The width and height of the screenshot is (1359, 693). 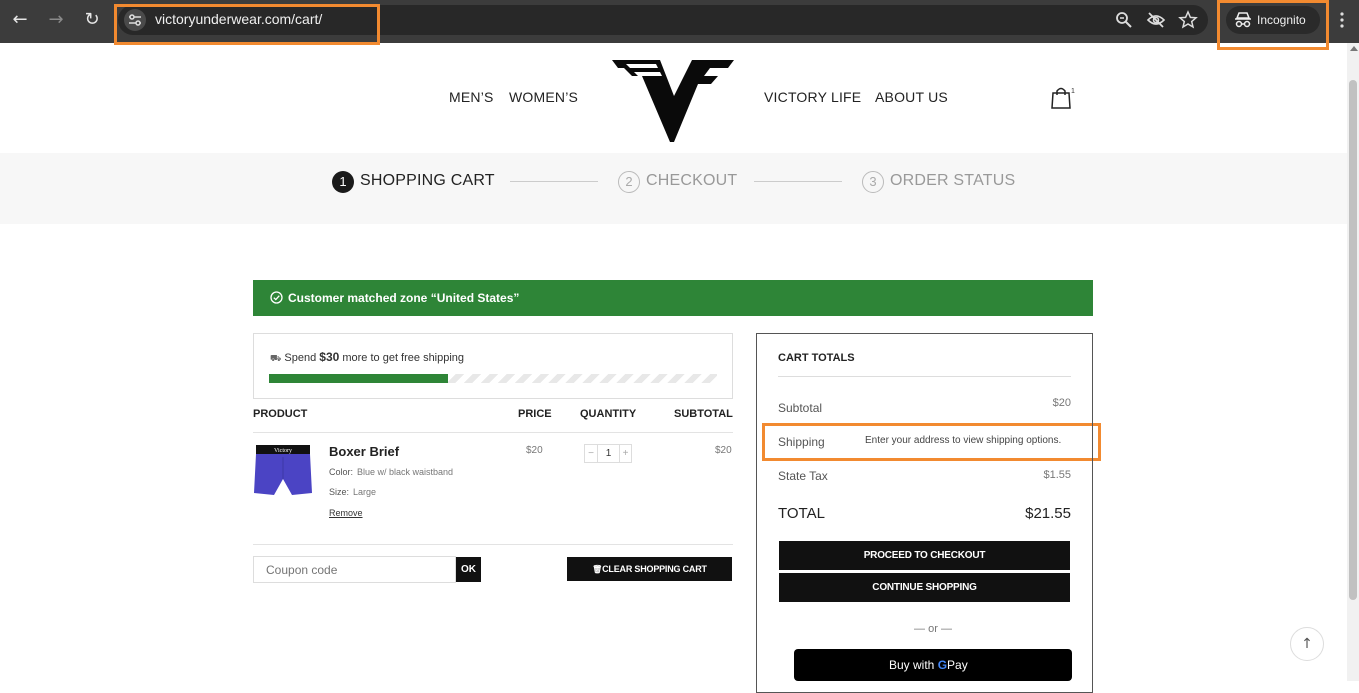 I want to click on qty-increase-button: +, so click(x=625, y=453).